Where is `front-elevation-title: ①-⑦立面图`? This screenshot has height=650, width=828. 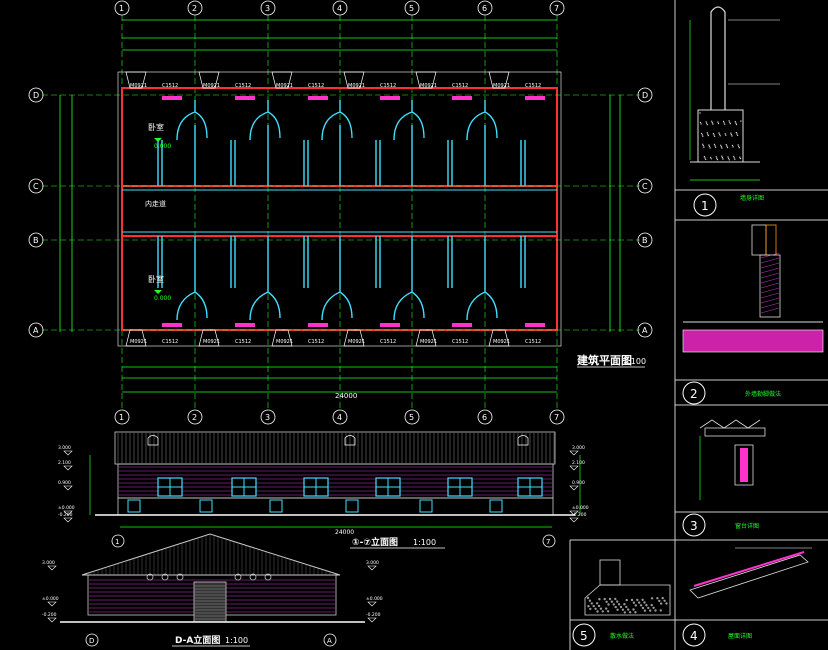 front-elevation-title: ①-⑦立面图 is located at coordinates (375, 542).